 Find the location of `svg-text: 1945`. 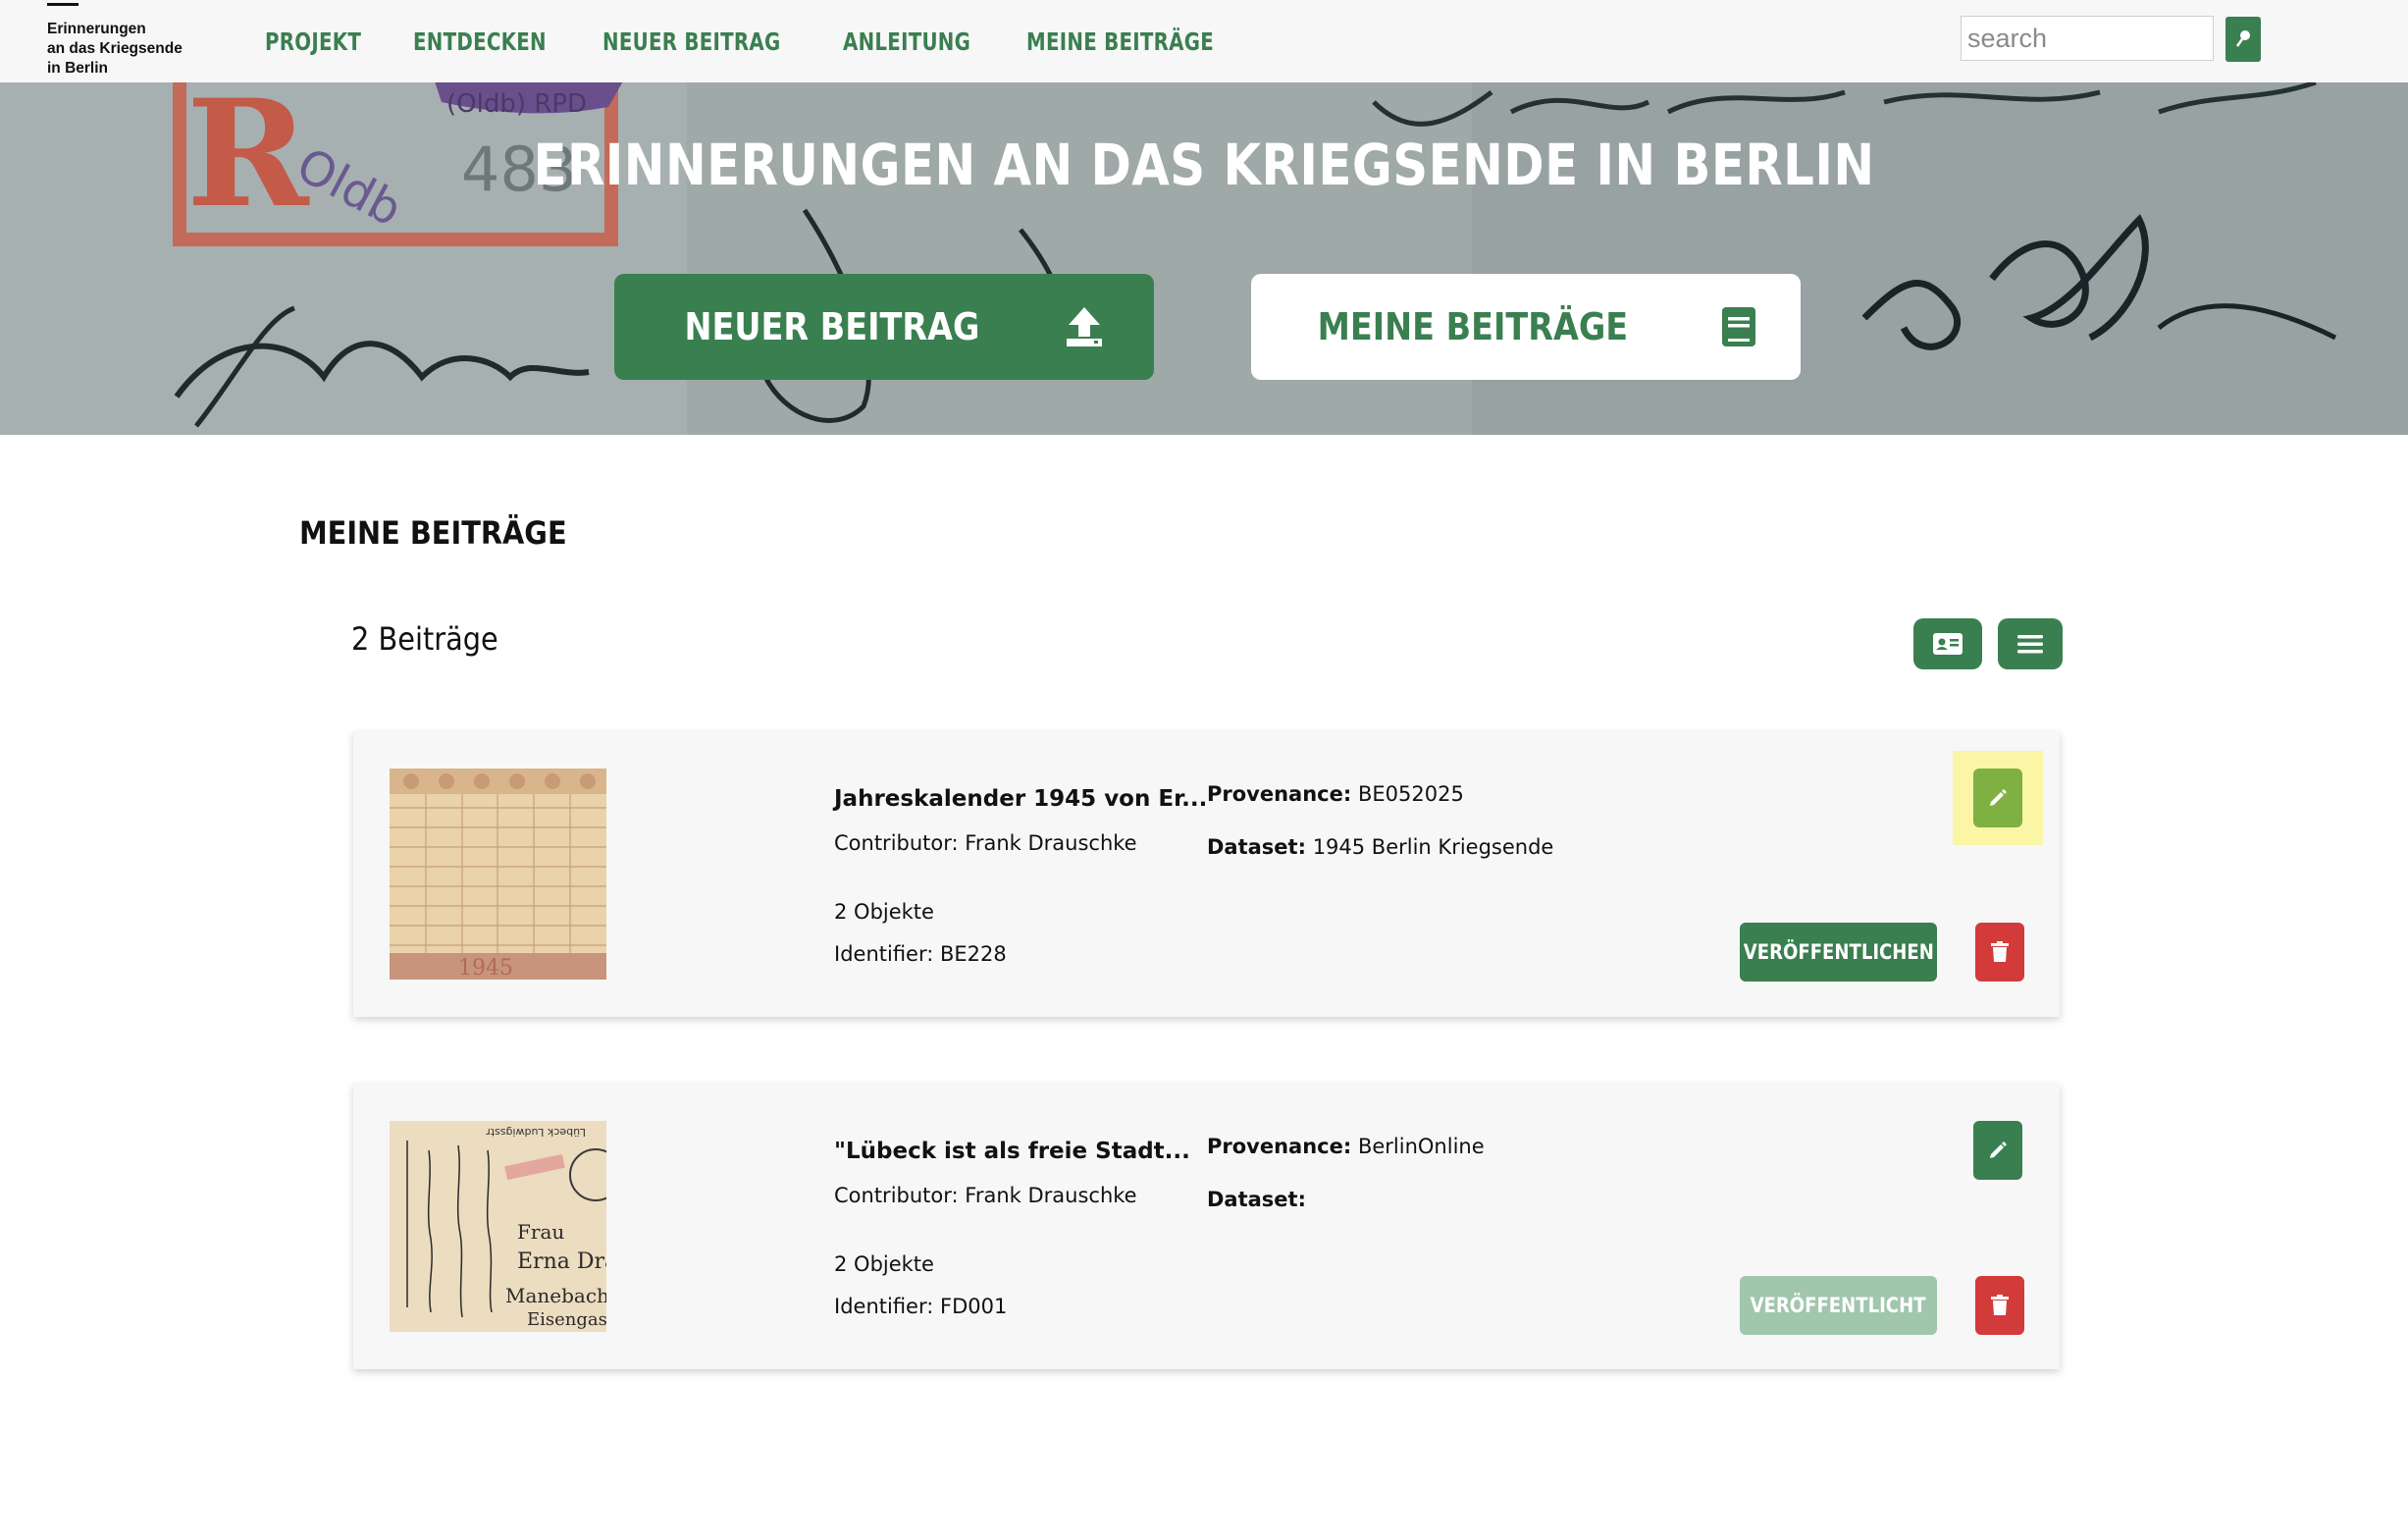

svg-text: 1945 is located at coordinates (485, 968).